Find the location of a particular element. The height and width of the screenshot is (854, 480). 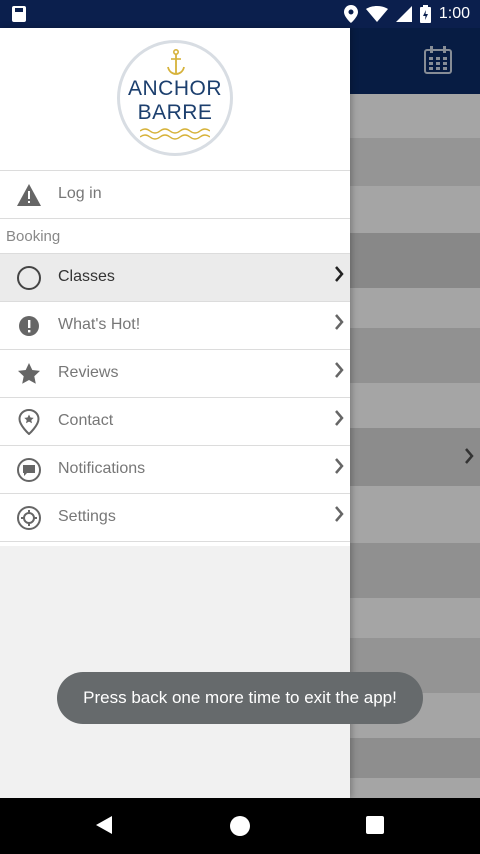

menu-item-label: Notifications is located at coordinates (102, 468).